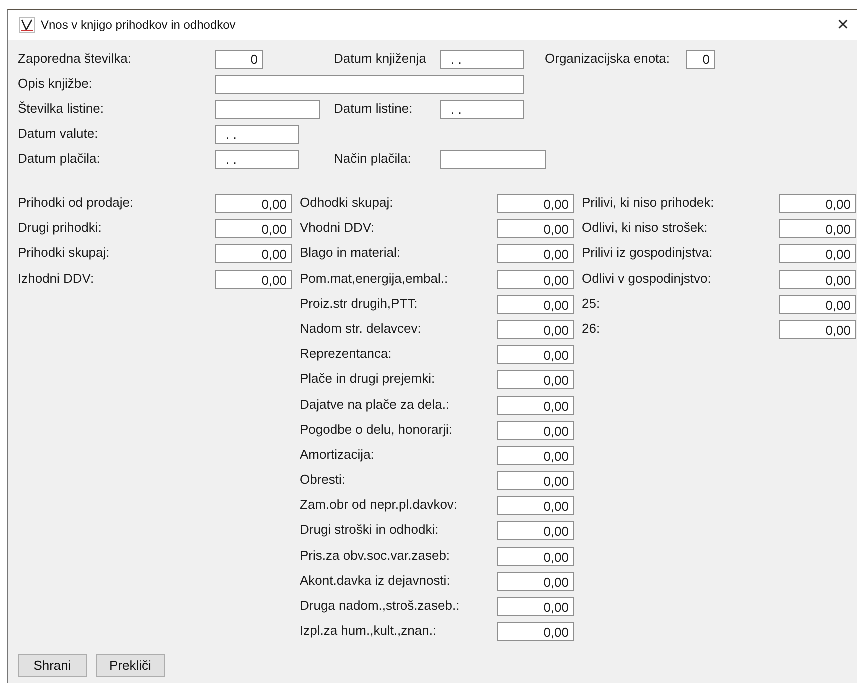 The height and width of the screenshot is (683, 857). What do you see at coordinates (592, 303) in the screenshot?
I see `field-label: 25:` at bounding box center [592, 303].